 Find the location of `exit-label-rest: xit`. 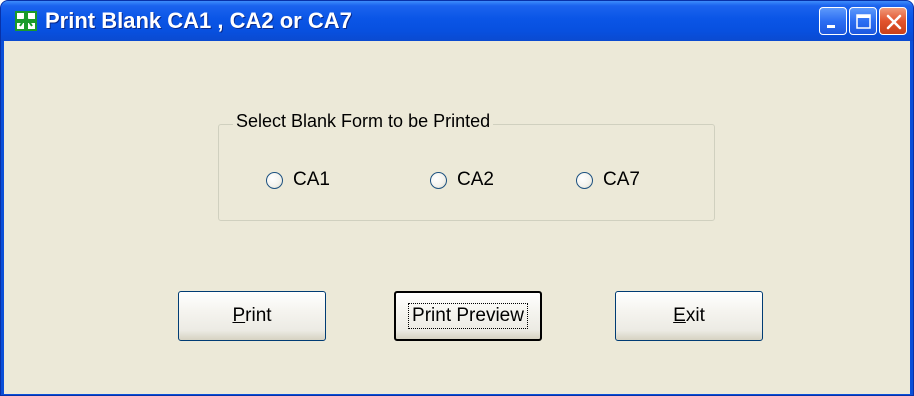

exit-label-rest: xit is located at coordinates (695, 315).